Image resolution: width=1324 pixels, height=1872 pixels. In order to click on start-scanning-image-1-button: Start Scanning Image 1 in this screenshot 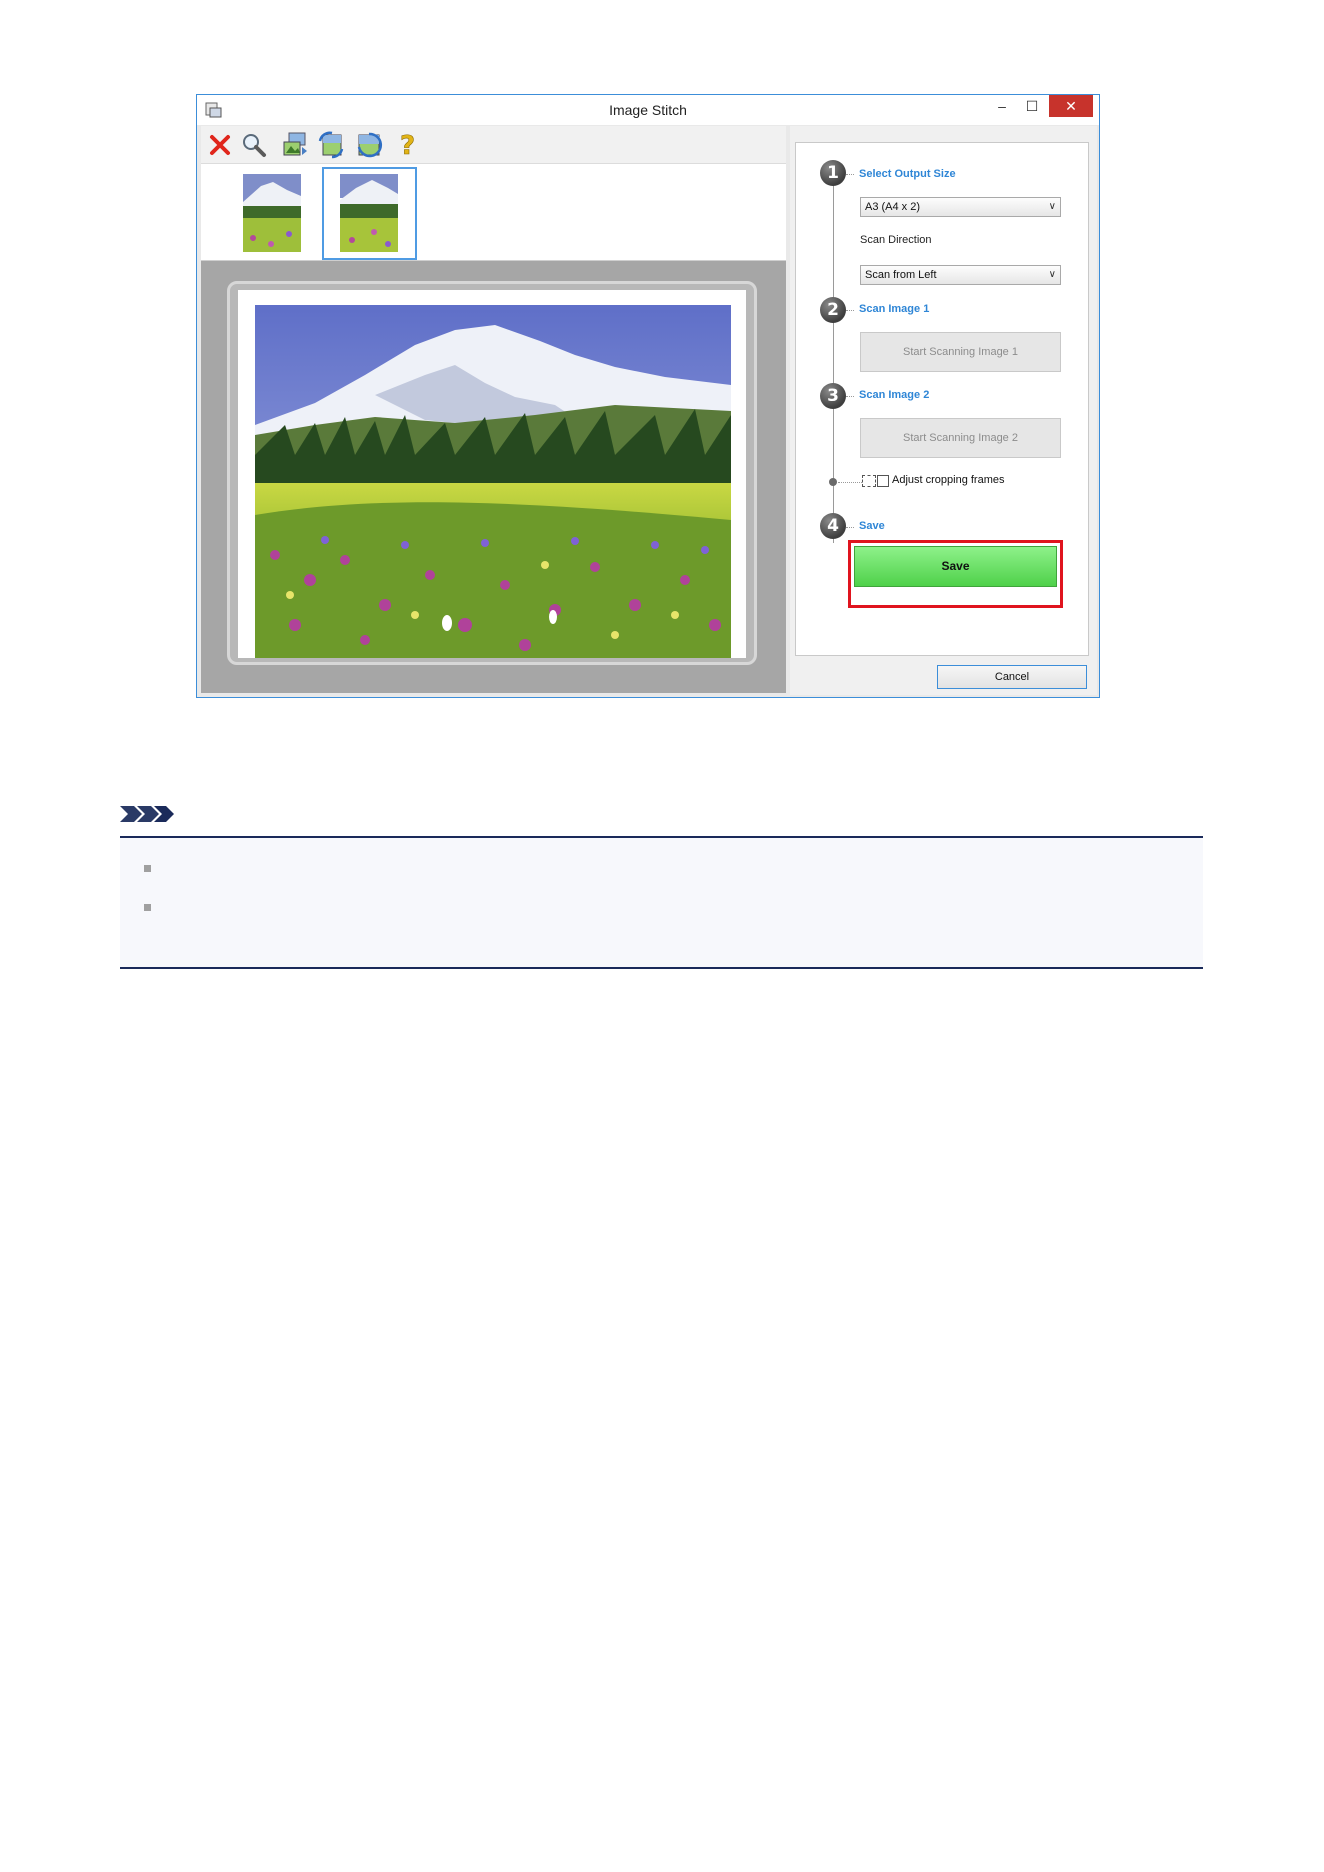, I will do `click(960, 352)`.